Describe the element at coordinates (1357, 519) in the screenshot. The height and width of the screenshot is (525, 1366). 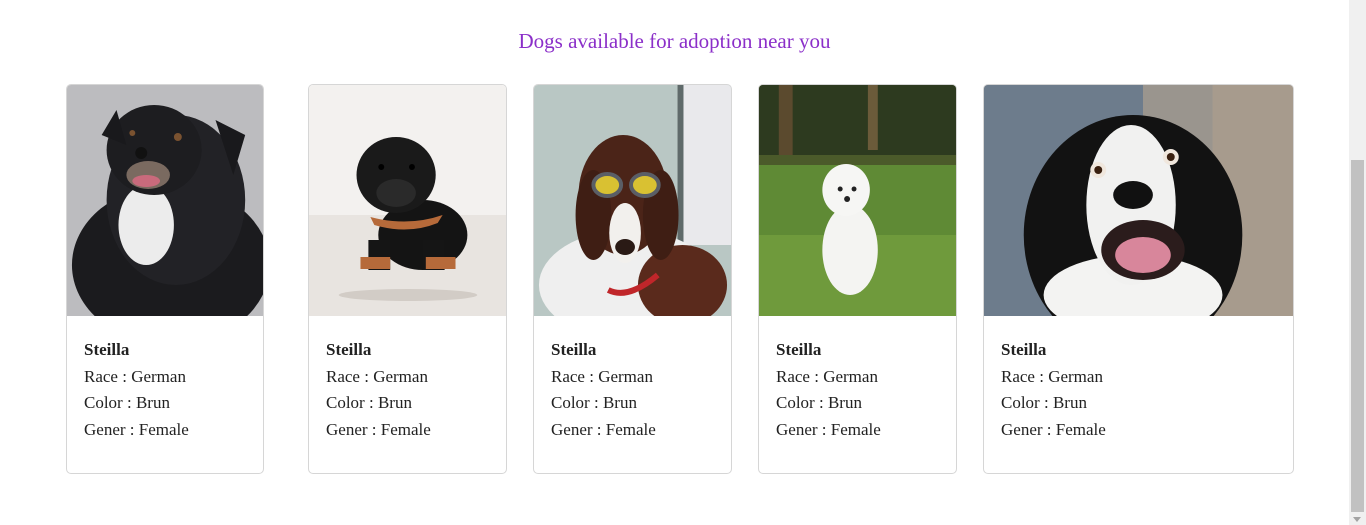
I see `scroll-down-arrow-icon` at that location.